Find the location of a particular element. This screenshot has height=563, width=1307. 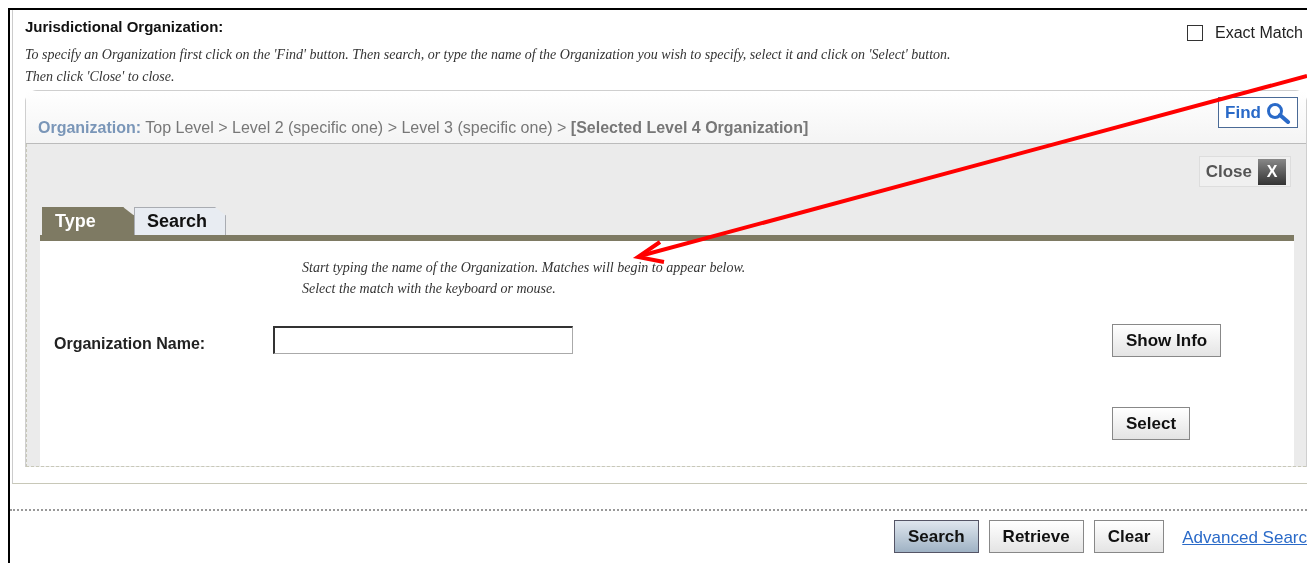

hint-text: Start typing the name of the Organization. Matches will begin to appear below. is located at coordinates (524, 268).